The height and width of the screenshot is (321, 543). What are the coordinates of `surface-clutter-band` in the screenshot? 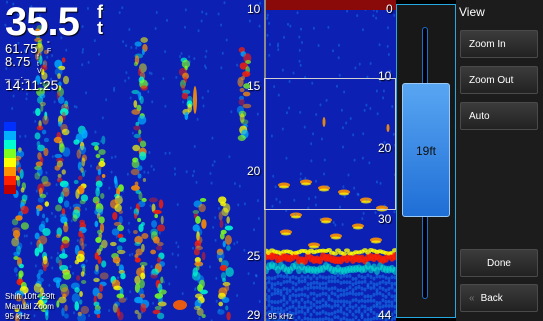 It's located at (331, 5).